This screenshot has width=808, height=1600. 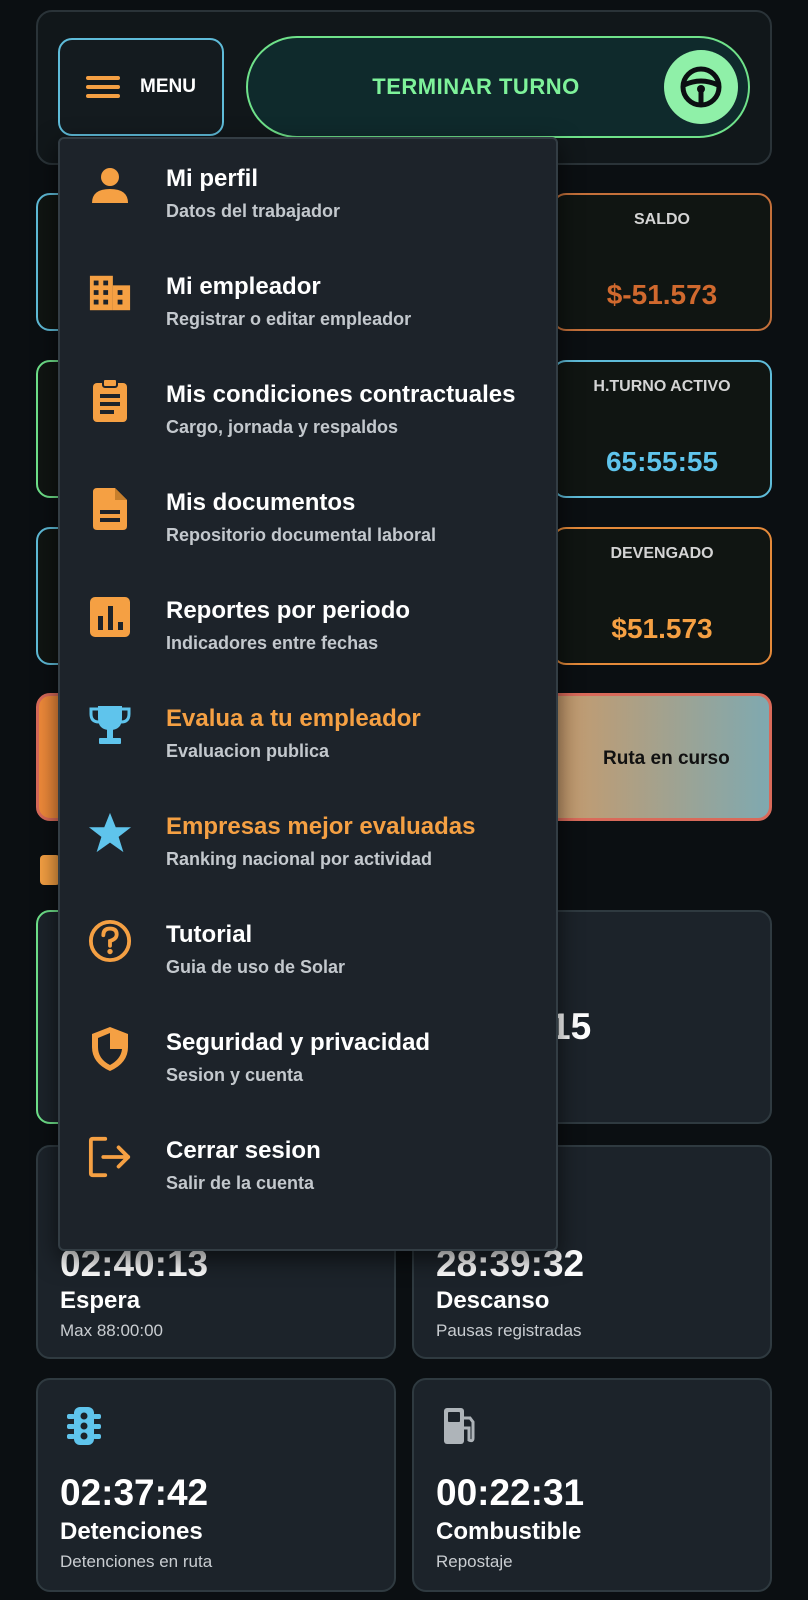 What do you see at coordinates (509, 1531) in the screenshot?
I see `combustible-label: Combustible` at bounding box center [509, 1531].